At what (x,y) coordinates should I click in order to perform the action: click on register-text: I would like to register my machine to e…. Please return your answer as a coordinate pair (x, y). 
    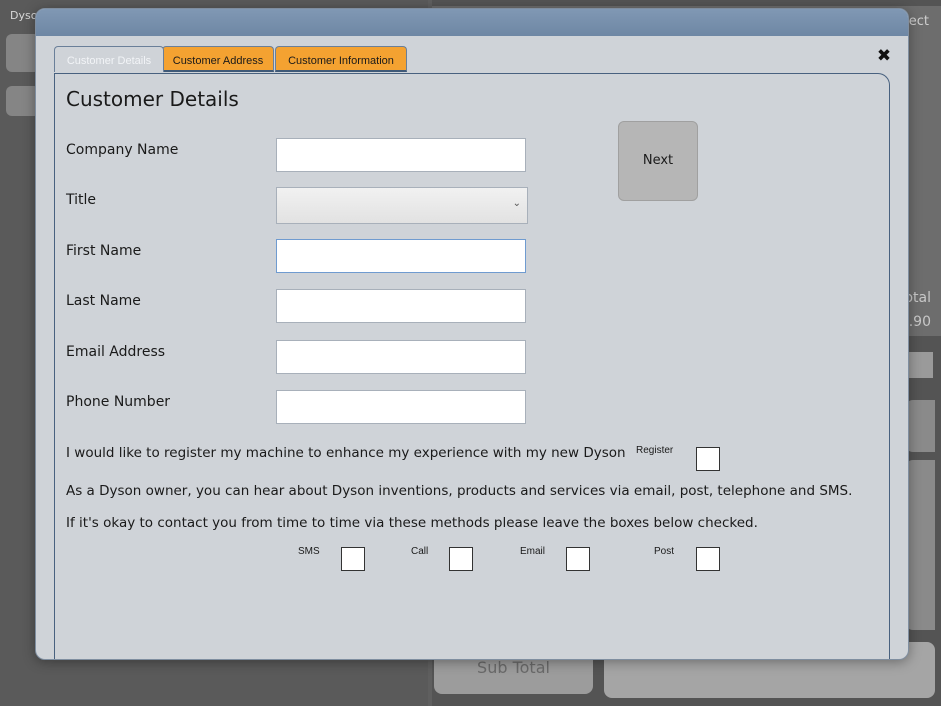
    Looking at the image, I should click on (346, 453).